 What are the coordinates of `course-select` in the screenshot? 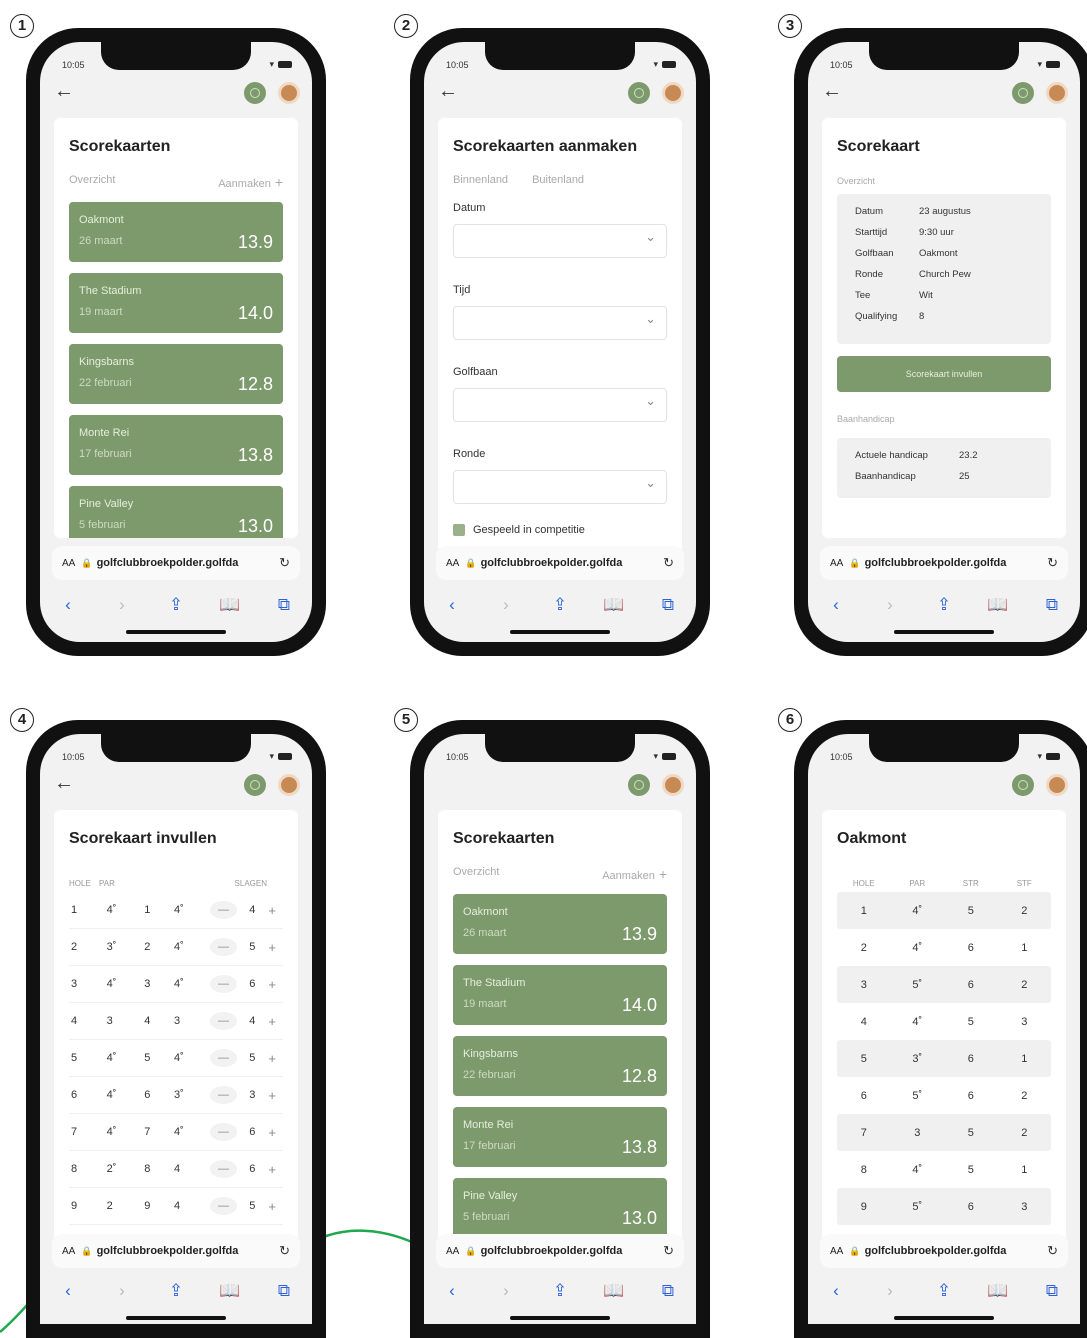 It's located at (560, 405).